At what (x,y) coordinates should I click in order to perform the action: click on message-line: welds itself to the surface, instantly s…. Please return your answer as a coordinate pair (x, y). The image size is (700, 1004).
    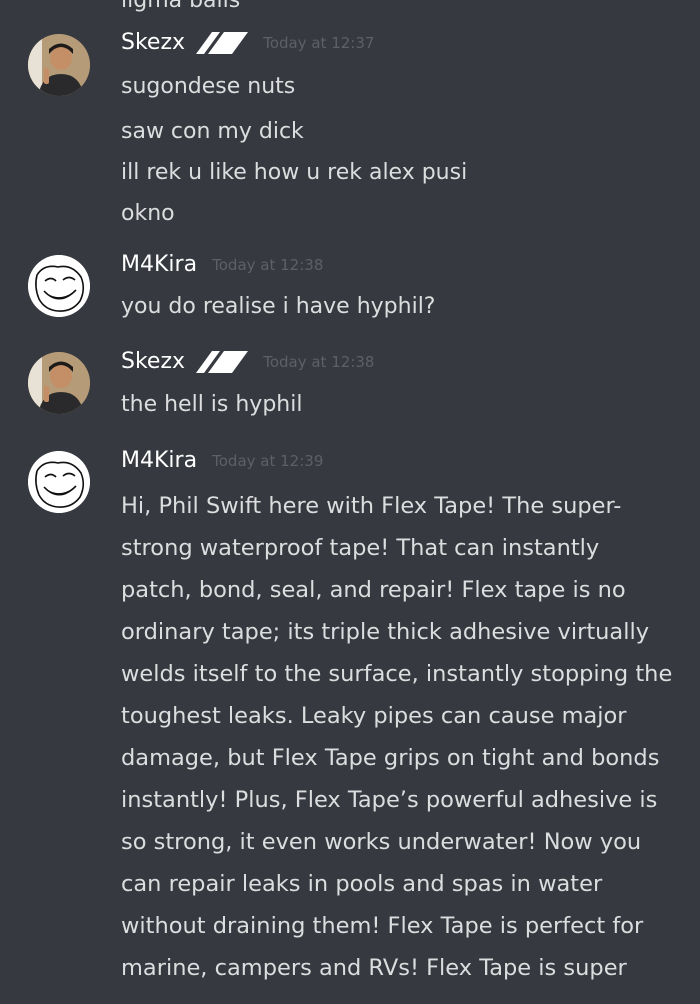
    Looking at the image, I should click on (397, 674).